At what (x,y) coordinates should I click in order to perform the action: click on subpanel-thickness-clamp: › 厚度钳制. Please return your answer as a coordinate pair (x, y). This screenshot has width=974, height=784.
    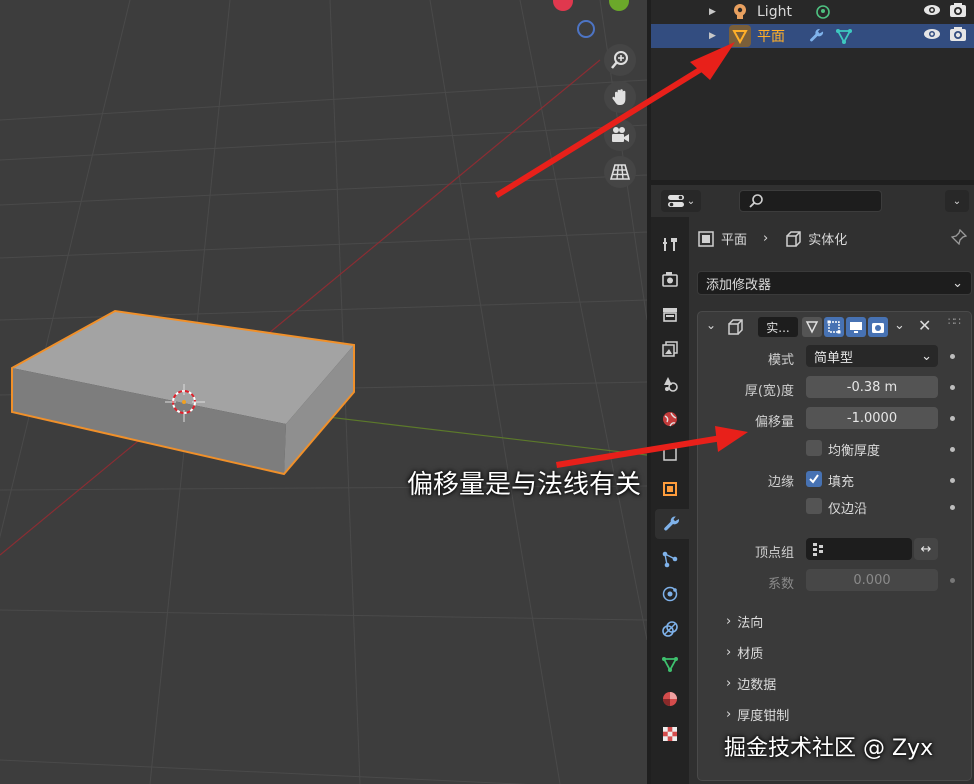
    Looking at the image, I should click on (757, 714).